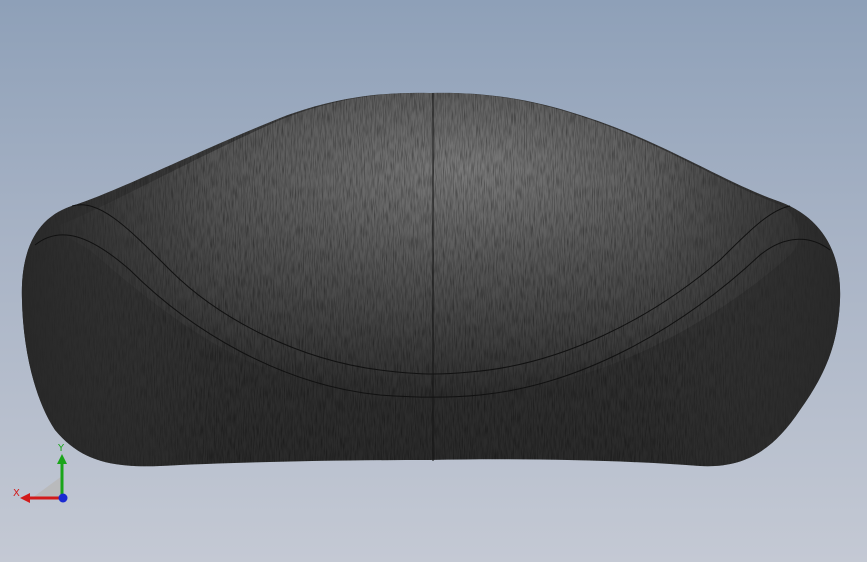 The height and width of the screenshot is (562, 867). What do you see at coordinates (16, 493) in the screenshot?
I see `x-axis-label: X` at bounding box center [16, 493].